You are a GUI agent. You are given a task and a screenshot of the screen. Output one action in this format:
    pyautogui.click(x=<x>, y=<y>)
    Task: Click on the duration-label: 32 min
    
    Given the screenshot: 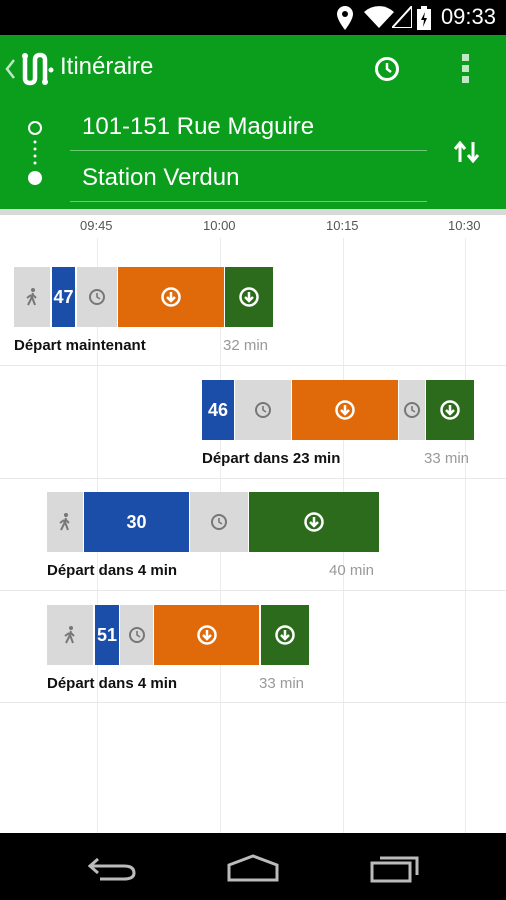 What is the action you would take?
    pyautogui.click(x=246, y=345)
    